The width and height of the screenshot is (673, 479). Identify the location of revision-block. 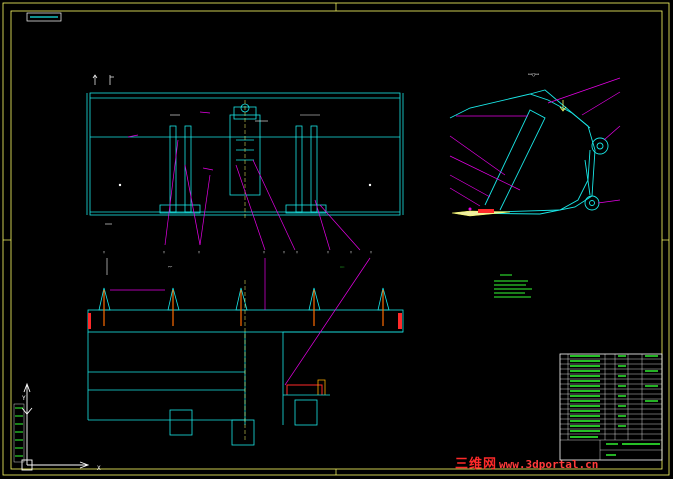
(19, 433).